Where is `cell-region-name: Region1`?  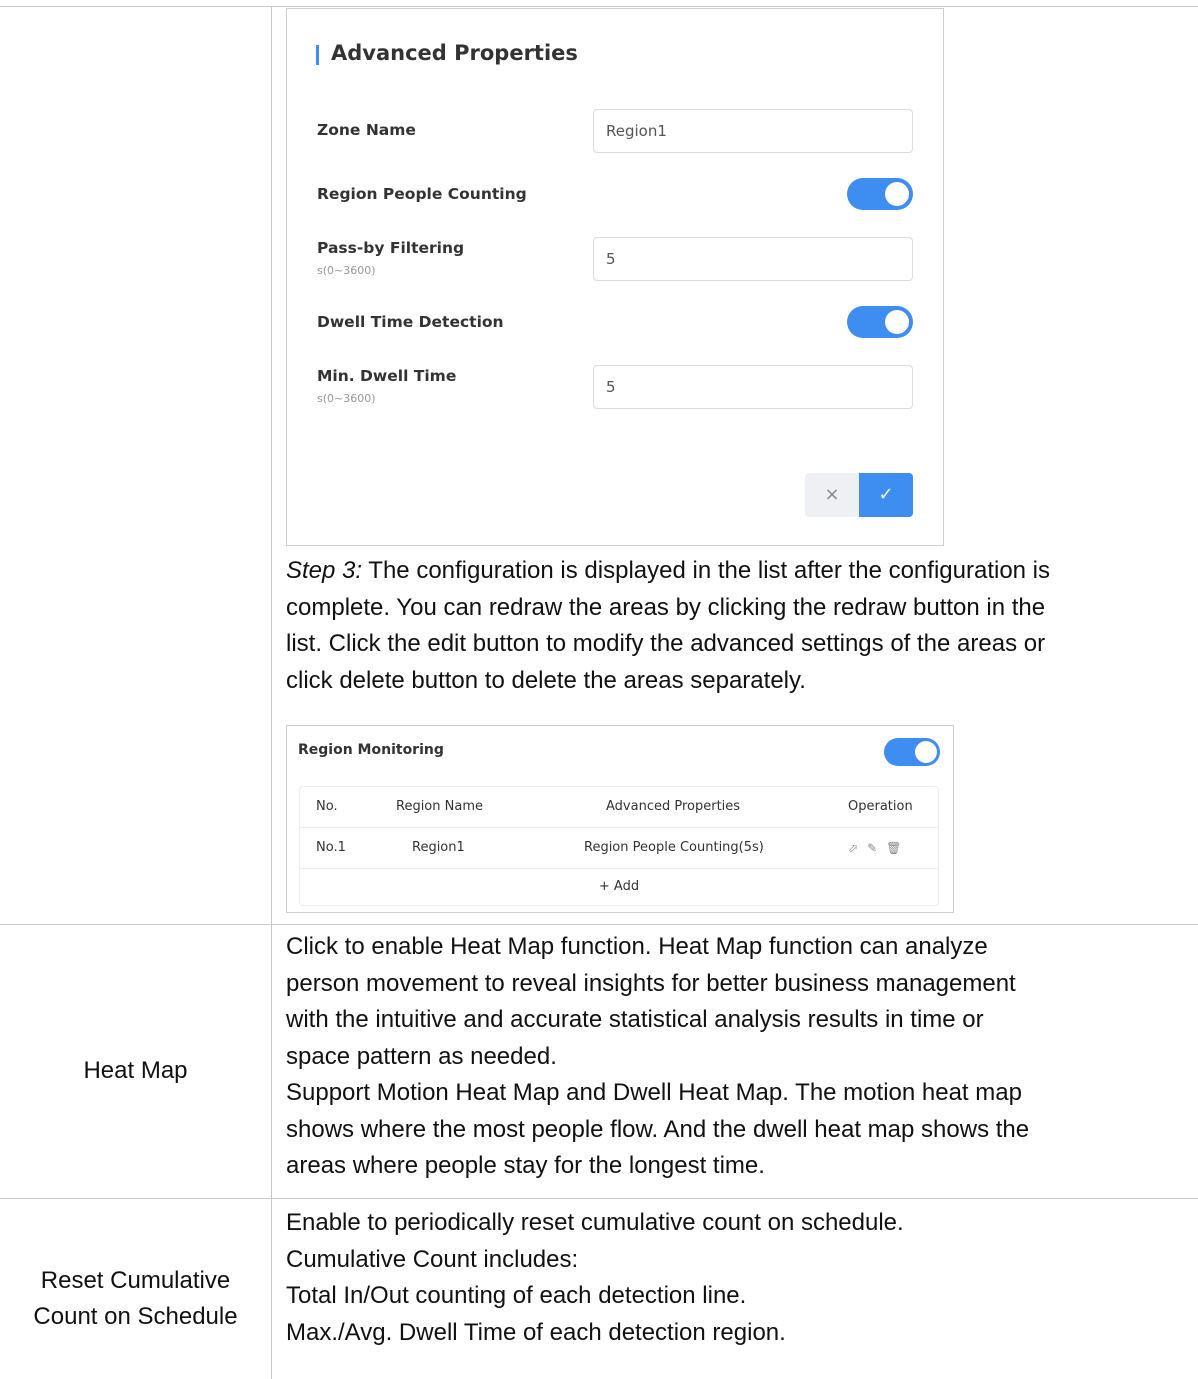 cell-region-name: Region1 is located at coordinates (438, 847).